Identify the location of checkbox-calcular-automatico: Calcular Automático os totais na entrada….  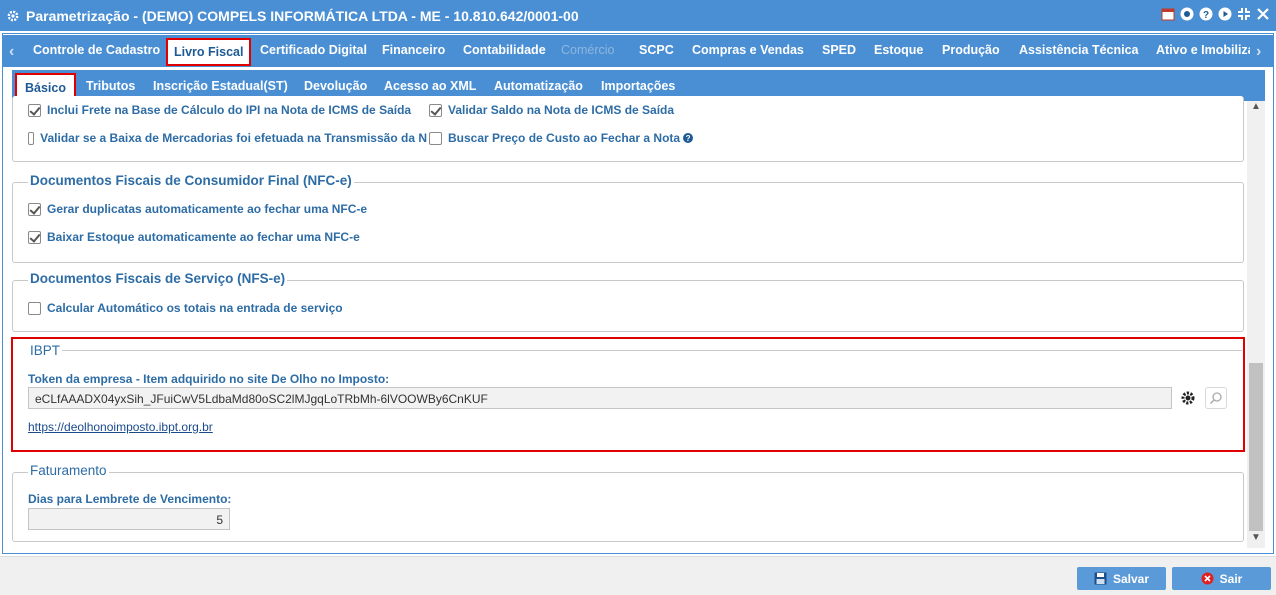
(185, 308).